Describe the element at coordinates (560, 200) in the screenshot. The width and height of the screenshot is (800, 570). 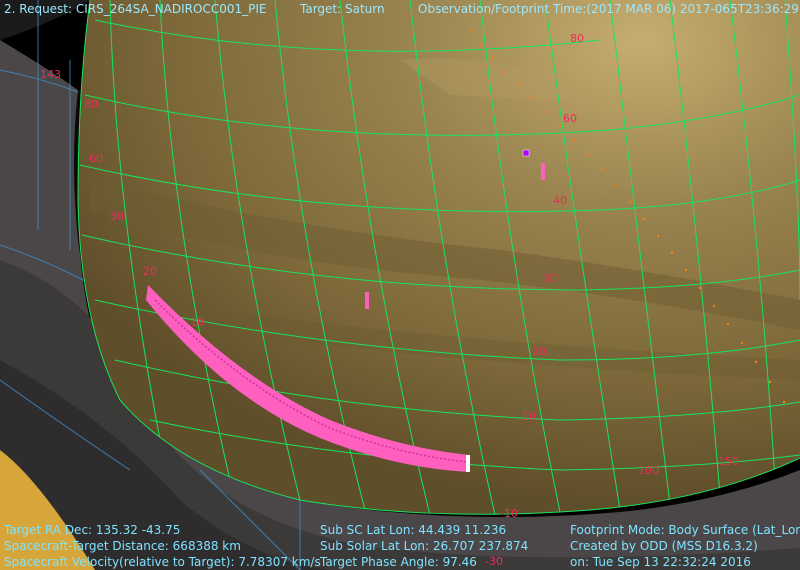
I see `lat-label: 40` at that location.